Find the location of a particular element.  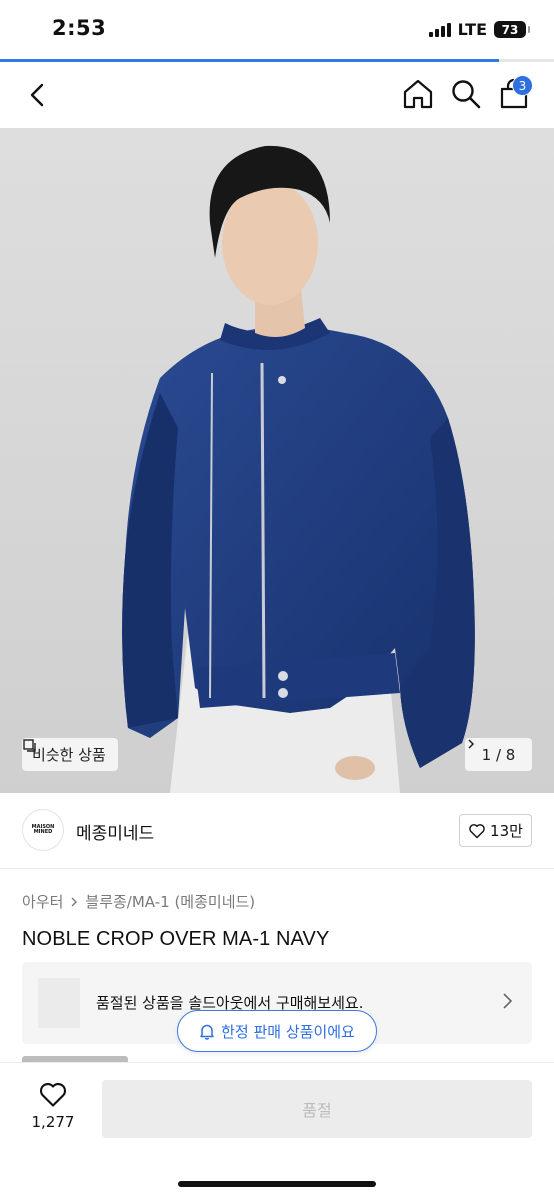

search-icon is located at coordinates (466, 94).